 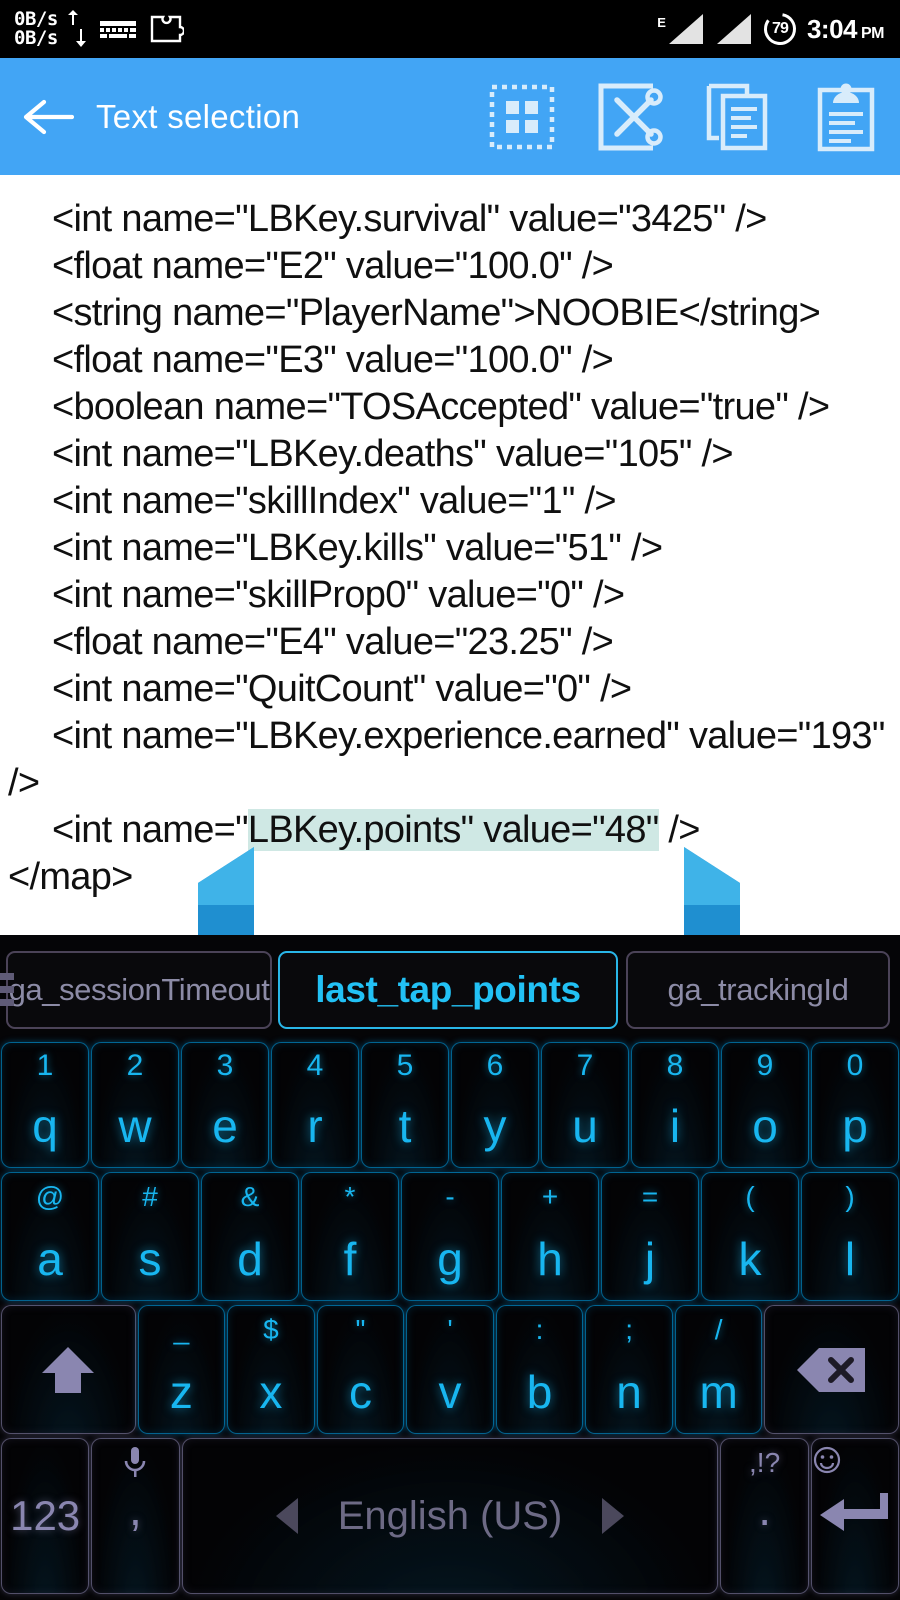 I want to click on key-alt-label: &, so click(x=250, y=1196).